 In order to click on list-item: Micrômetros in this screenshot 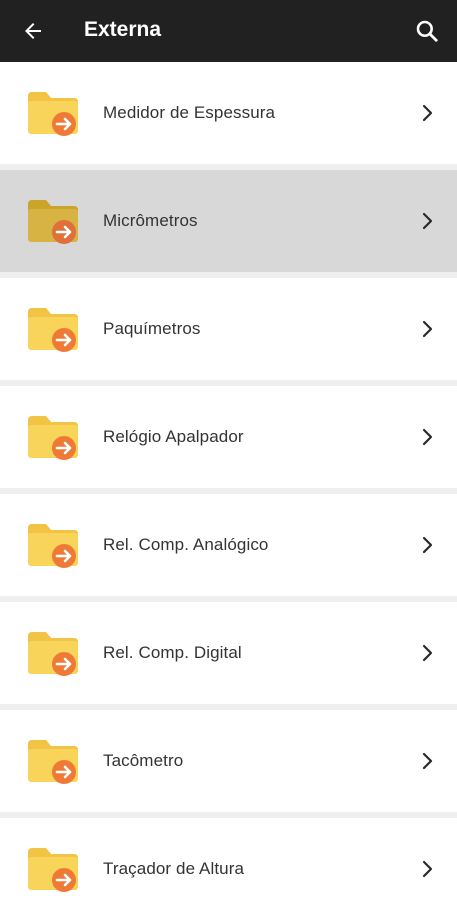, I will do `click(228, 221)`.